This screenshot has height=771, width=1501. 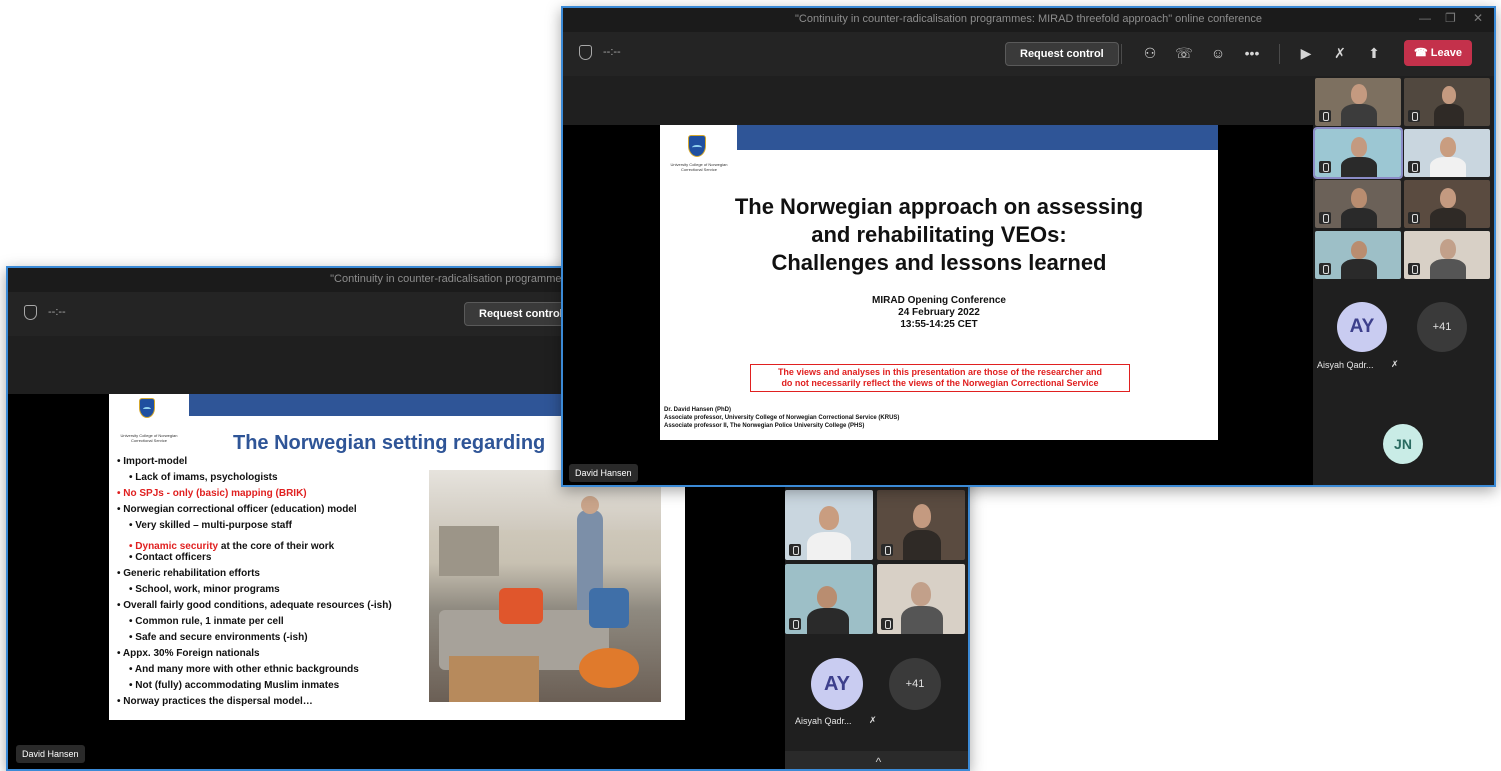 I want to click on event-time: 13:55-14:25 CET, so click(x=939, y=324).